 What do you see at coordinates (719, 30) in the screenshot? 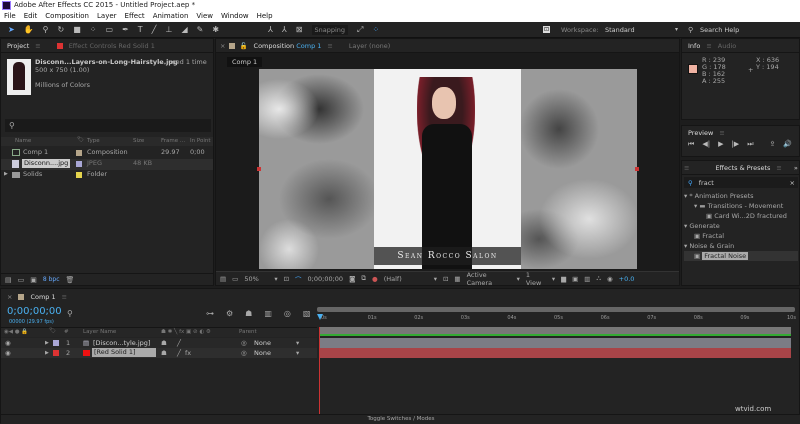
I see `search-help: Search Help` at bounding box center [719, 30].